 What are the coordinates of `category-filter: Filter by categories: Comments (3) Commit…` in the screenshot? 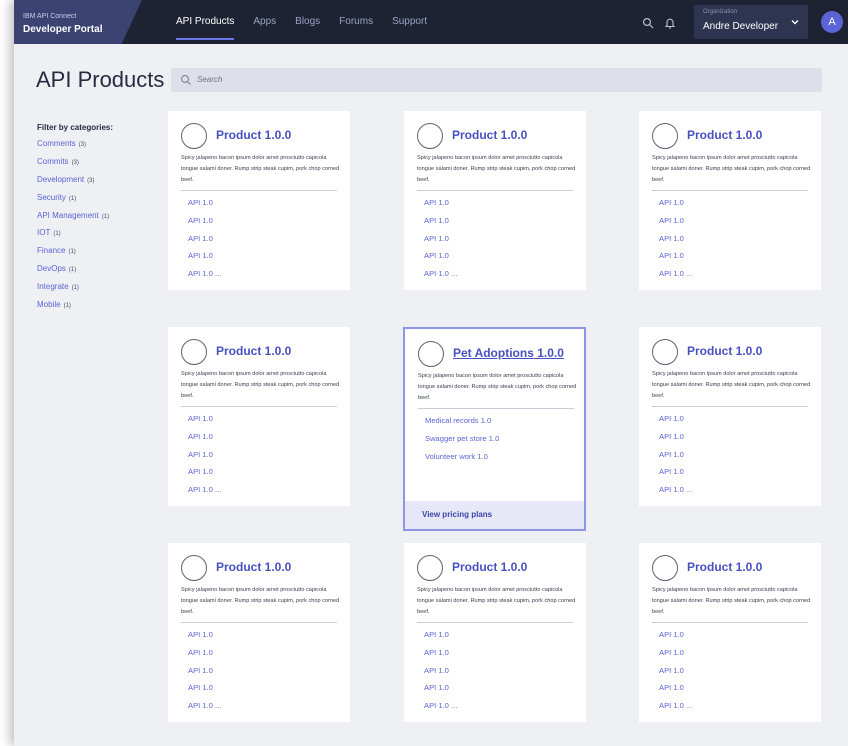 It's located at (102, 220).